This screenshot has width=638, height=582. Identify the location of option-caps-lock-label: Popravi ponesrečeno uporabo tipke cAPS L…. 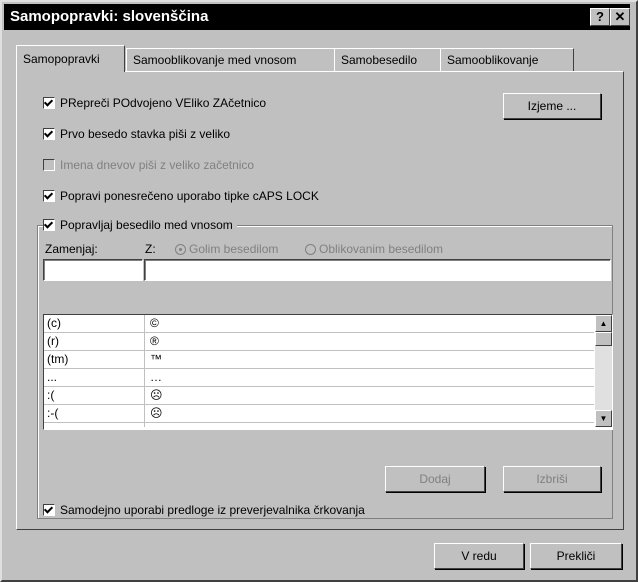
(189, 196).